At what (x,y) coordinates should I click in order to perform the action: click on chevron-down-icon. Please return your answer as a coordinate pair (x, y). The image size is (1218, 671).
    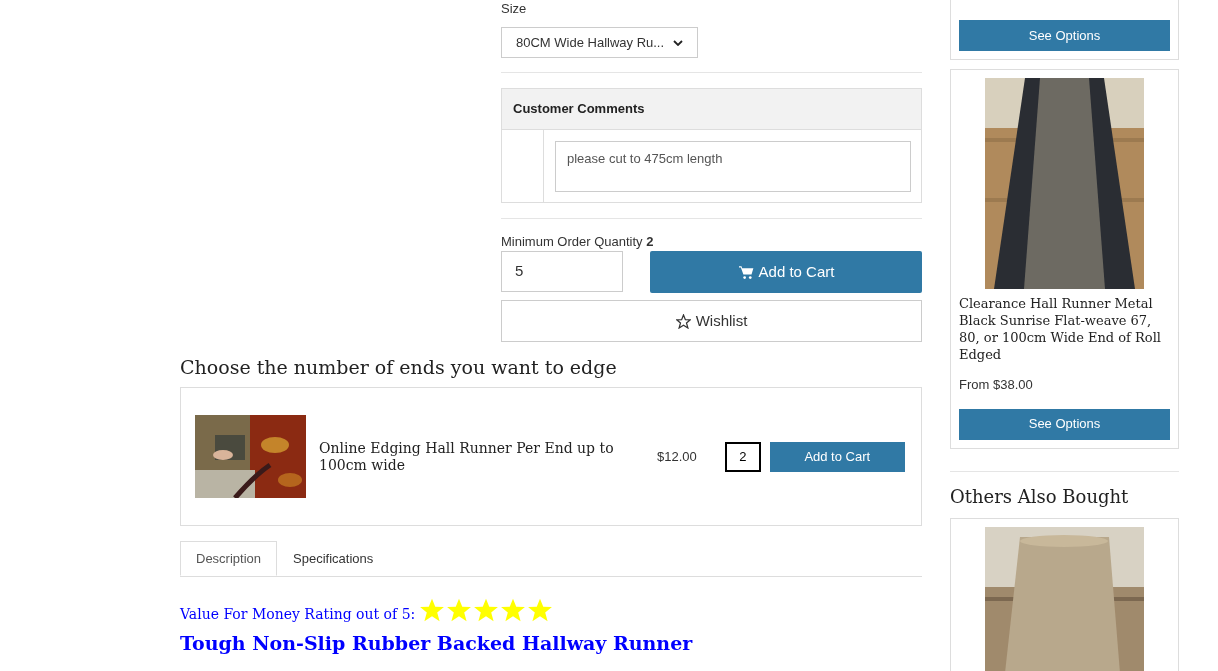
    Looking at the image, I should click on (678, 42).